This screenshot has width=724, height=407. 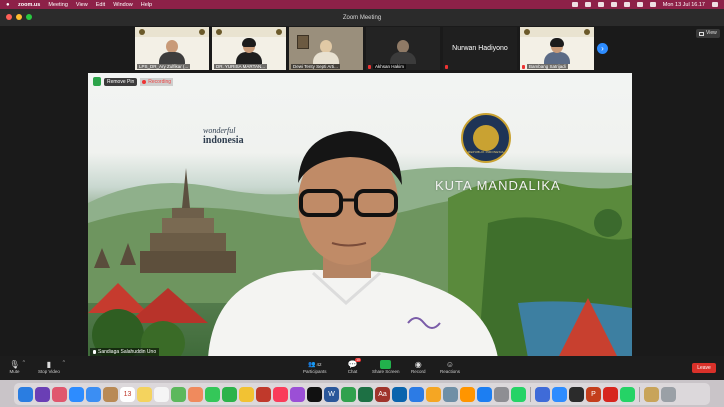 I want to click on participant-tile: Akhsan Hakim, so click(x=403, y=48).